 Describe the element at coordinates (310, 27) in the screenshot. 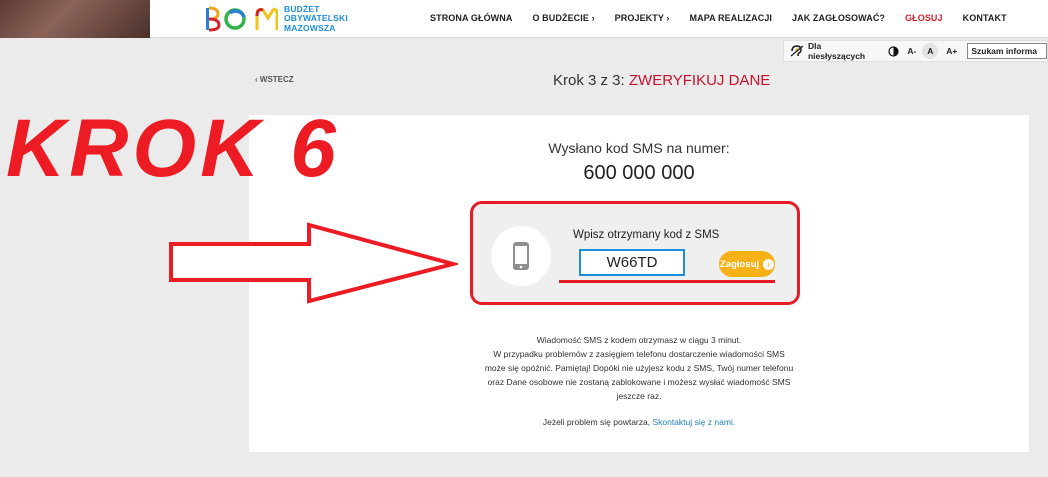

I see `logo-line: MAZOWSZA` at that location.